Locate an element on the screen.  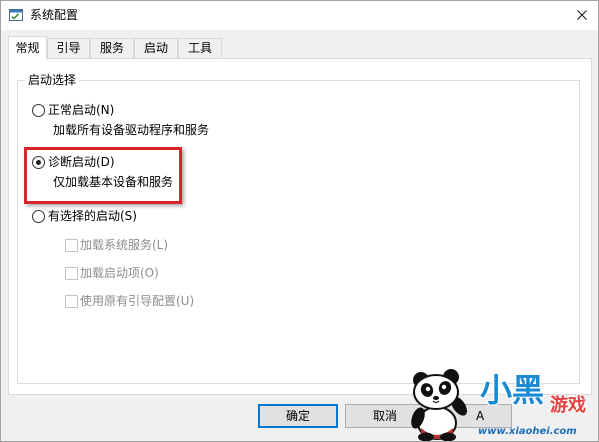
msconfig-icon is located at coordinates (16, 15).